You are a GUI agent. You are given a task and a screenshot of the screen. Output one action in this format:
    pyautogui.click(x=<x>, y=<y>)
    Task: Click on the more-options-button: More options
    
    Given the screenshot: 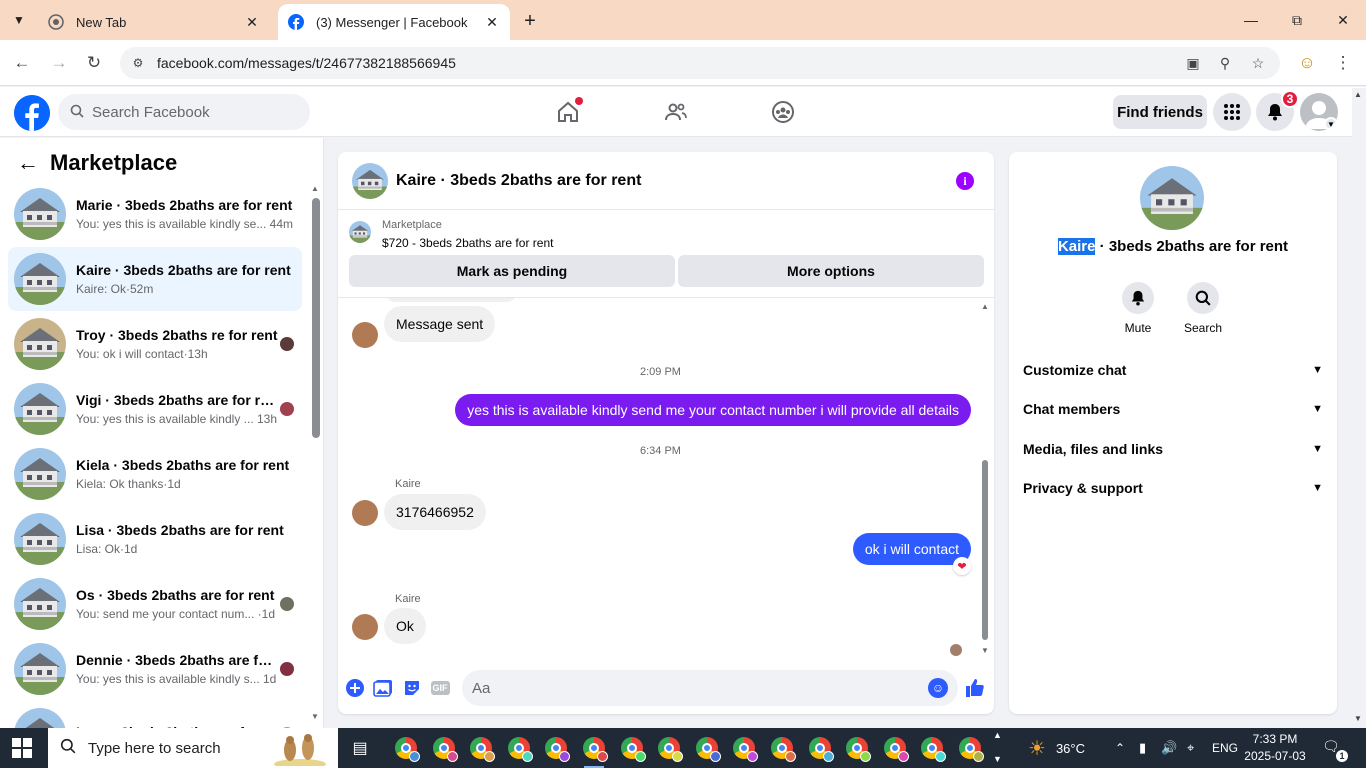 What is the action you would take?
    pyautogui.click(x=831, y=271)
    